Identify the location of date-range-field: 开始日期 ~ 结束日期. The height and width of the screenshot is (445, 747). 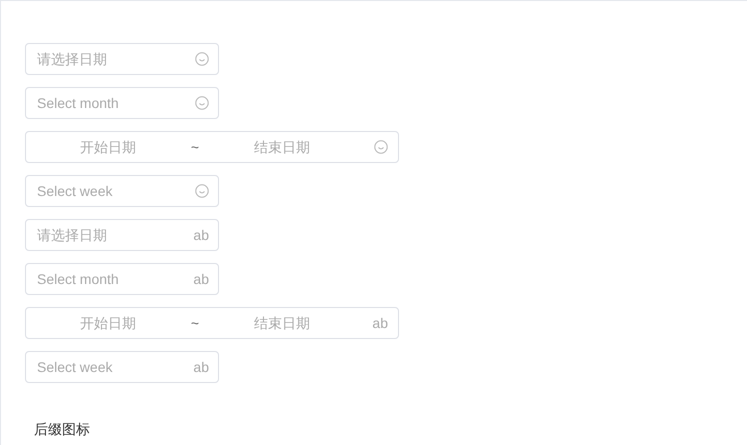
(212, 147).